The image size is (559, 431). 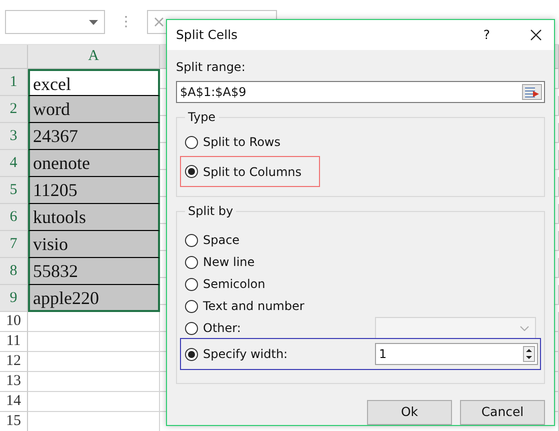 I want to click on option-label: Split to Rows, so click(x=241, y=142).